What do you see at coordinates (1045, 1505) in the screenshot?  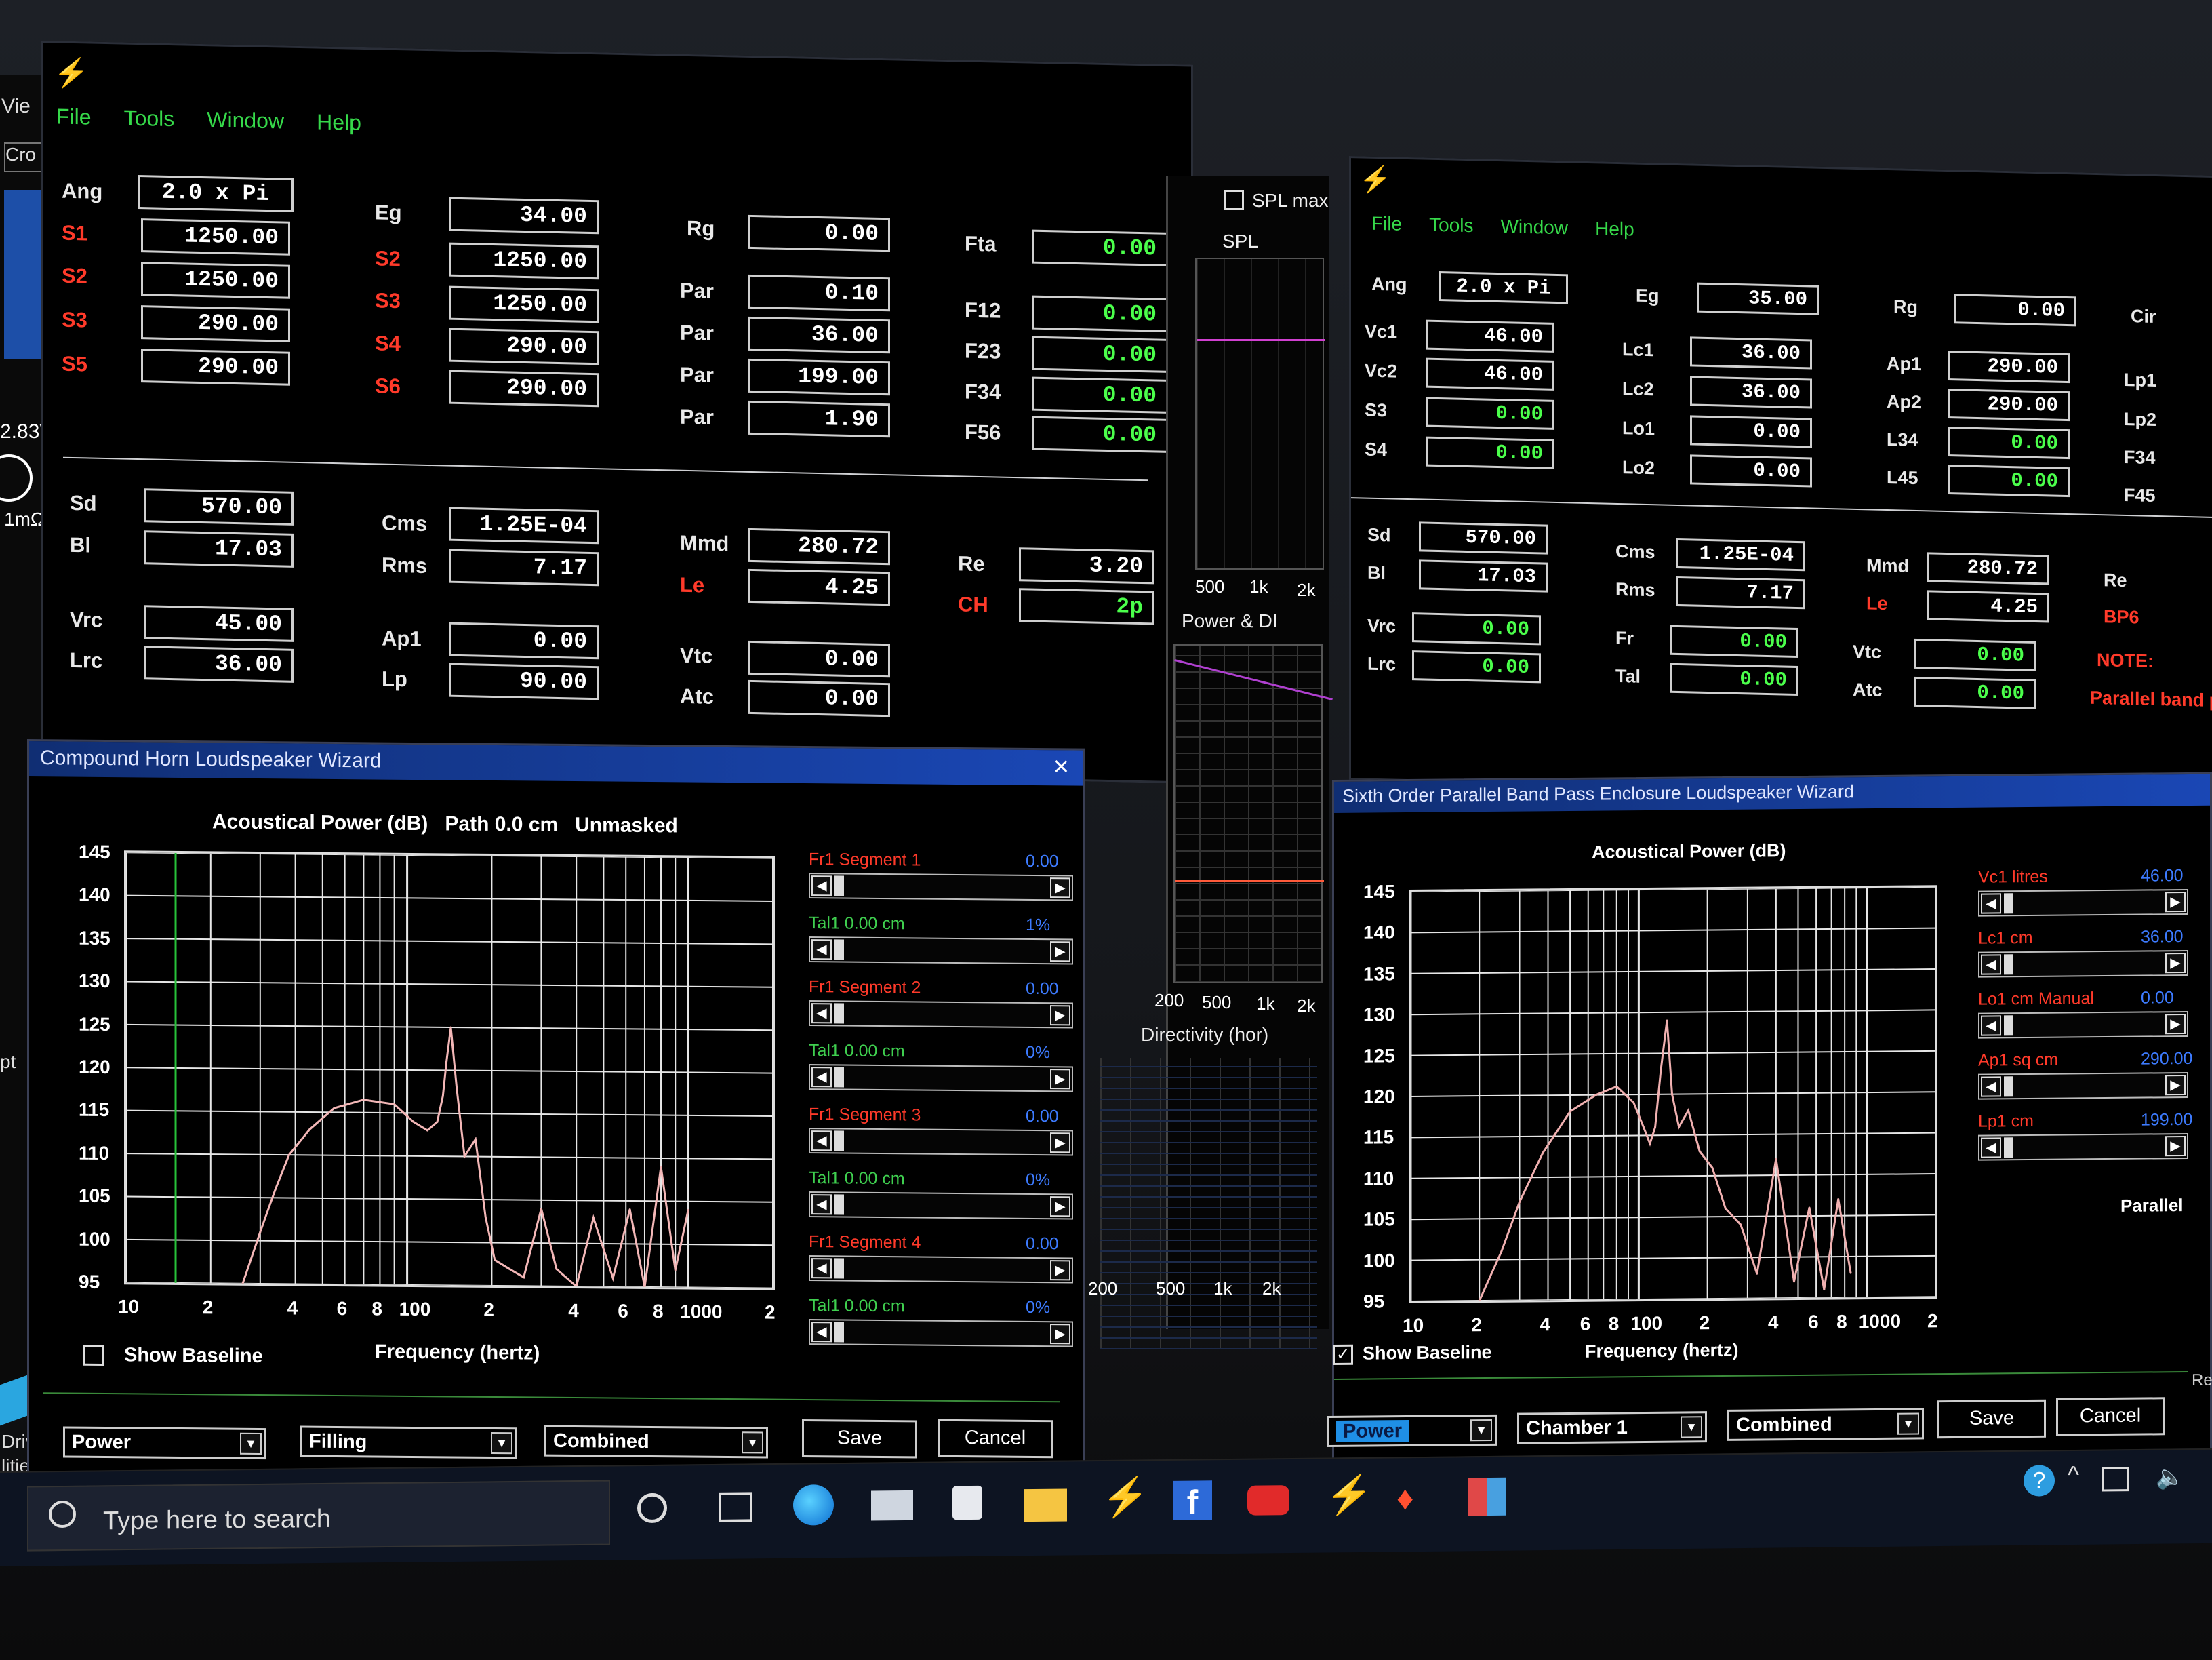 I see `file-explorer-icon` at bounding box center [1045, 1505].